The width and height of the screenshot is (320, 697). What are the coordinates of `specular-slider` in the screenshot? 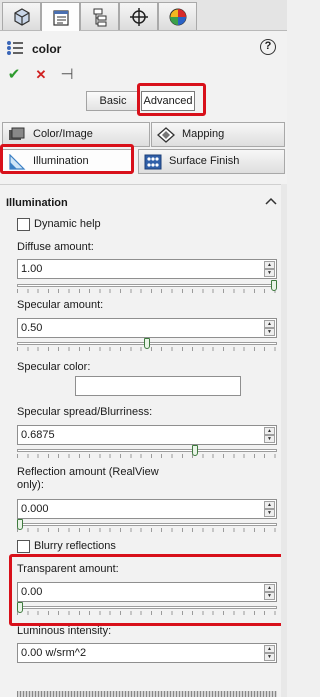 It's located at (147, 345).